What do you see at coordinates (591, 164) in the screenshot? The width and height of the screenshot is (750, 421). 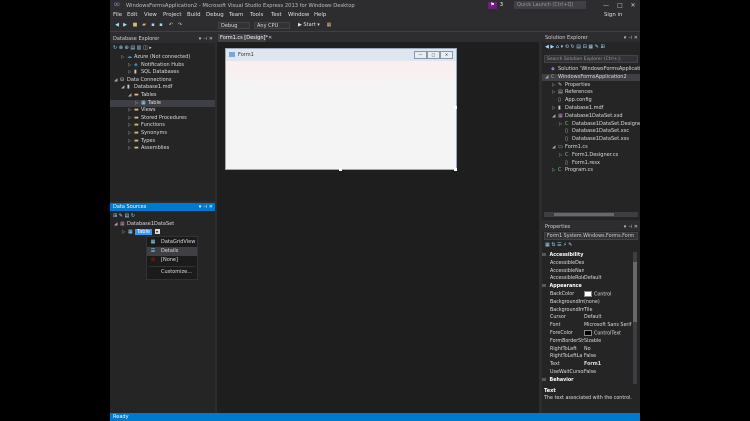 I see `solution-tree-item: ▯ Form1.resx` at bounding box center [591, 164].